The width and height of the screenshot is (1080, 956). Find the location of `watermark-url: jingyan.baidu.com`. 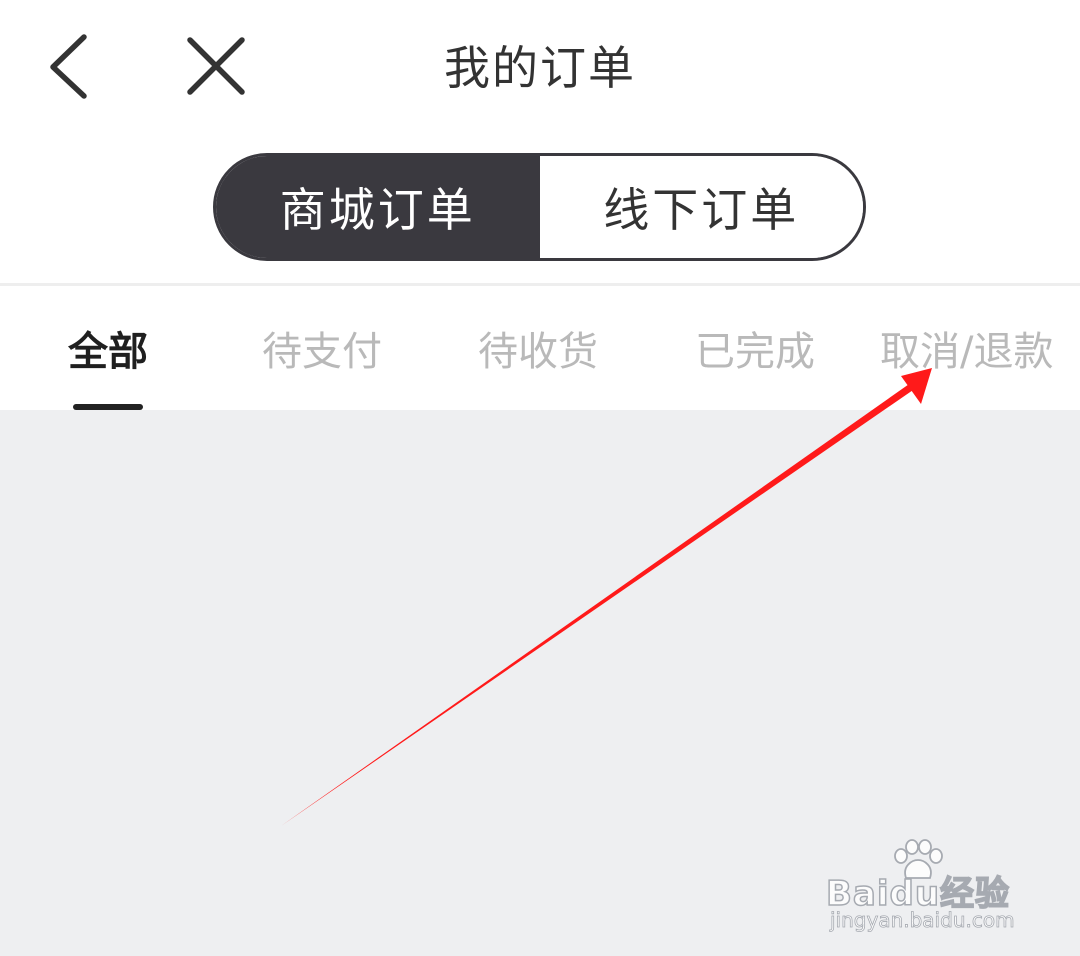

watermark-url: jingyan.baidu.com is located at coordinates (922, 920).